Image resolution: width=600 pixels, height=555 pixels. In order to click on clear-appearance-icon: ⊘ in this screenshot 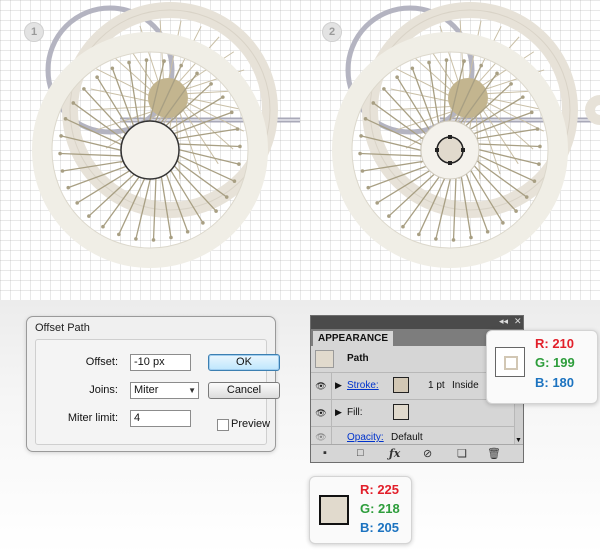, I will do `click(427, 453)`.